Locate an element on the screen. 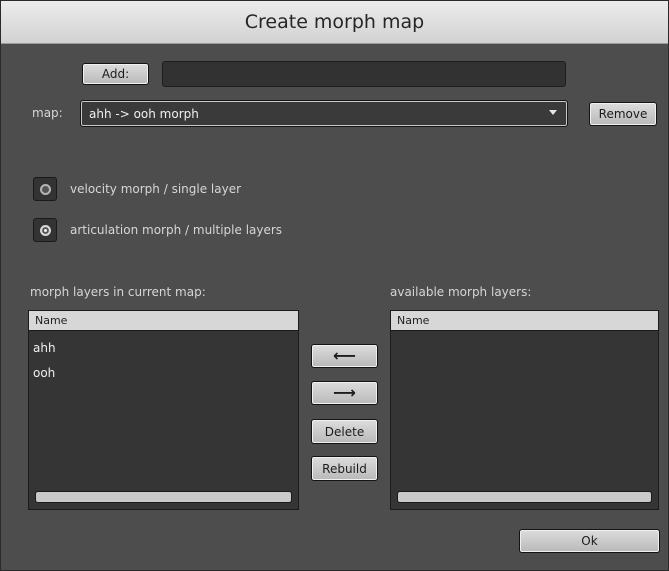 The height and width of the screenshot is (571, 669). move-to-available-button: ⟵ is located at coordinates (344, 356).